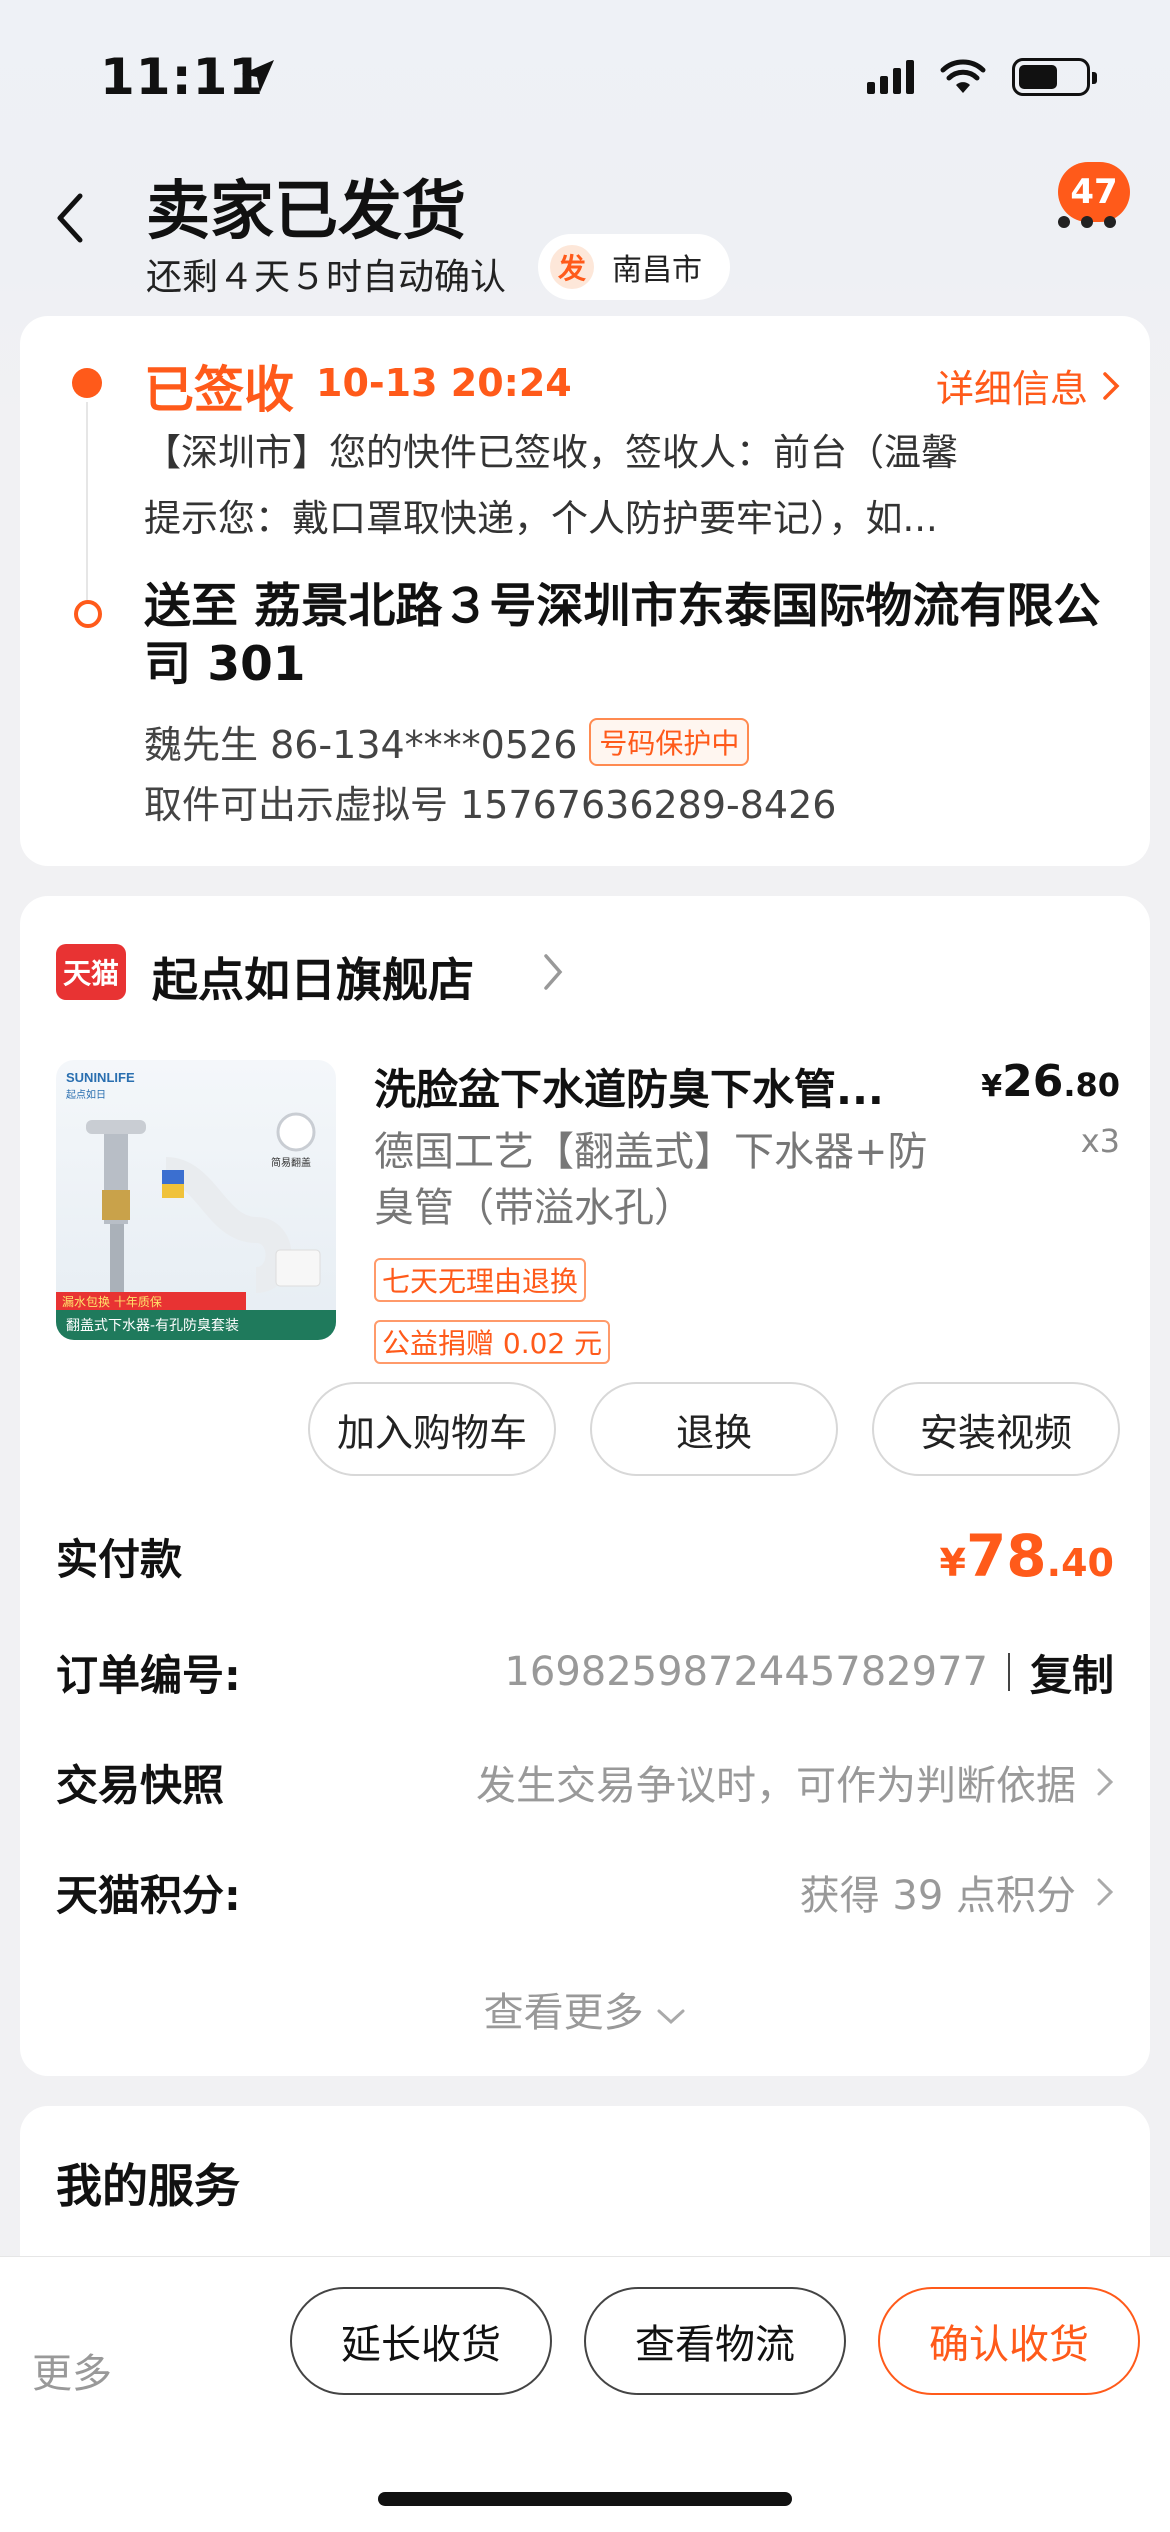  What do you see at coordinates (490, 805) in the screenshot?
I see `virtual-number: 取件可出示虚拟号 15767636289-8426` at bounding box center [490, 805].